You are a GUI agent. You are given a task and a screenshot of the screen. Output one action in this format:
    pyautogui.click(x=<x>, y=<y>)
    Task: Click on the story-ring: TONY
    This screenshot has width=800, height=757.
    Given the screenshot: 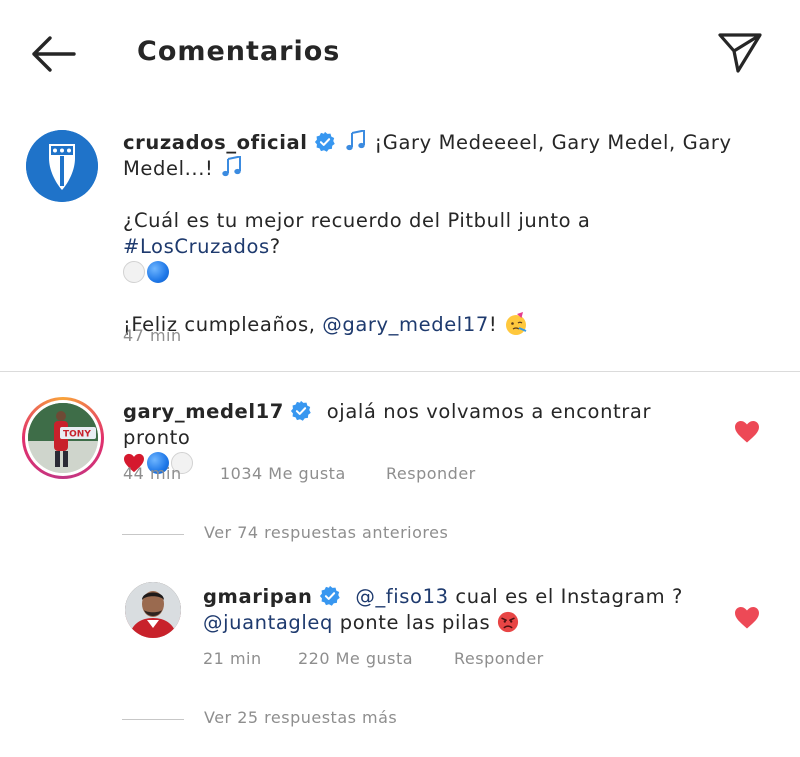 What is the action you would take?
    pyautogui.click(x=63, y=438)
    